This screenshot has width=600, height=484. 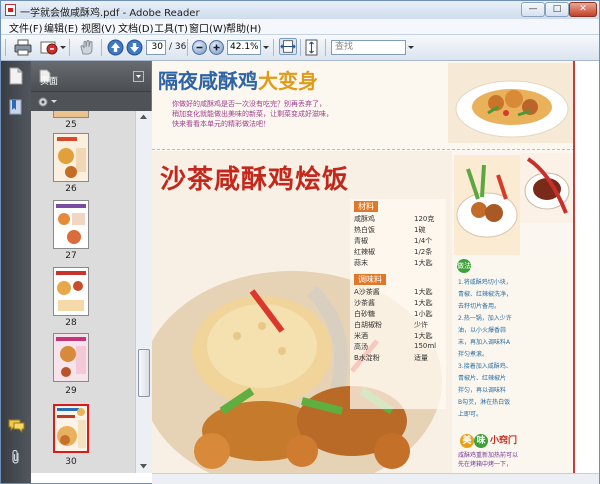 I want to click on thumbnail-list: 25 26 27 28 29 30, so click(x=83, y=292).